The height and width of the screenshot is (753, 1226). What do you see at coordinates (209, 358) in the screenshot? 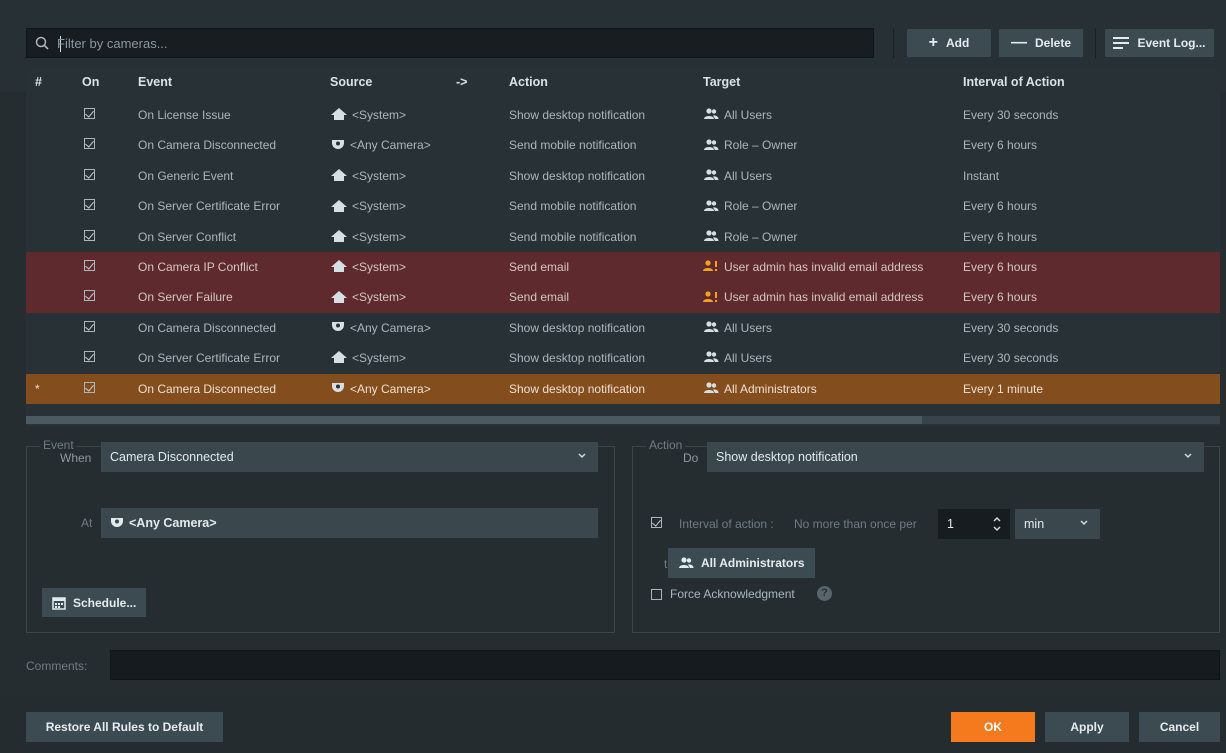
I see `rule-event: On Server Certificate Error` at bounding box center [209, 358].